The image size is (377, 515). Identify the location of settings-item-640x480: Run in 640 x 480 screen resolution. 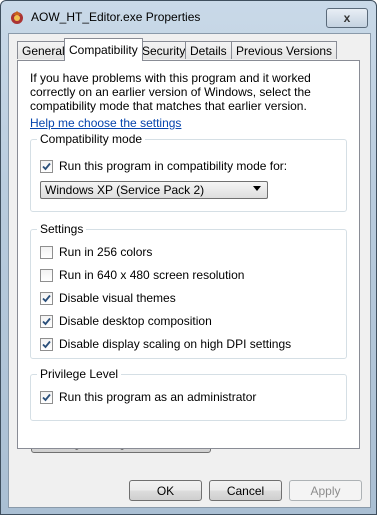
(142, 275).